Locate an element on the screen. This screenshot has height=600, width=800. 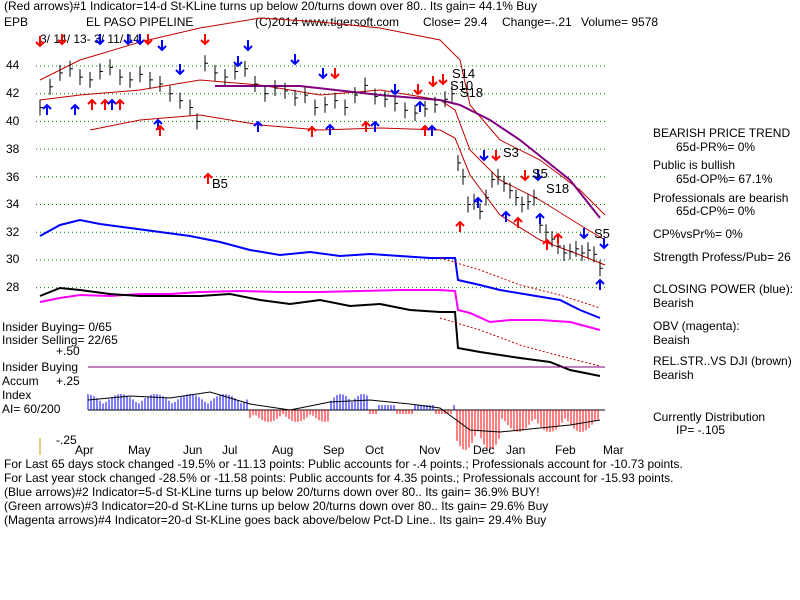
month-jan: Jan is located at coordinates (516, 450).